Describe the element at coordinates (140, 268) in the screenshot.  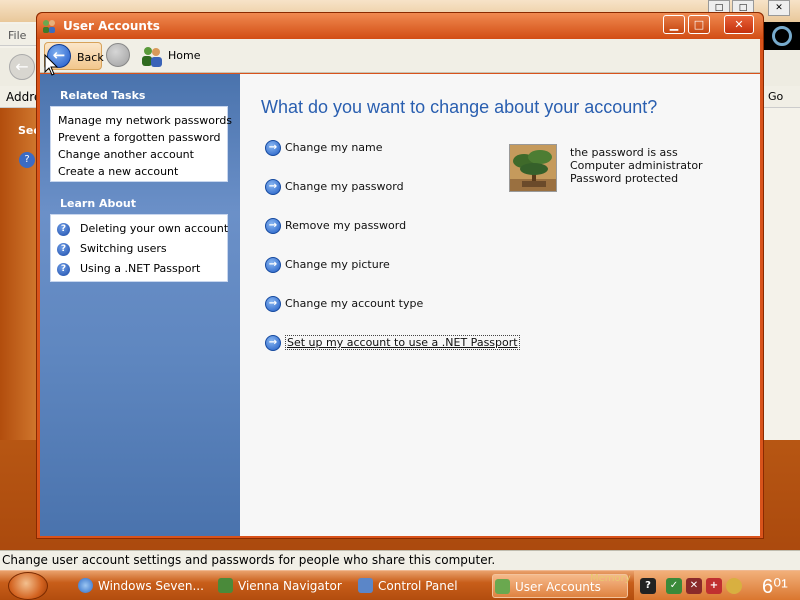
I see `learn-item-label: Using a .NET Passport` at that location.